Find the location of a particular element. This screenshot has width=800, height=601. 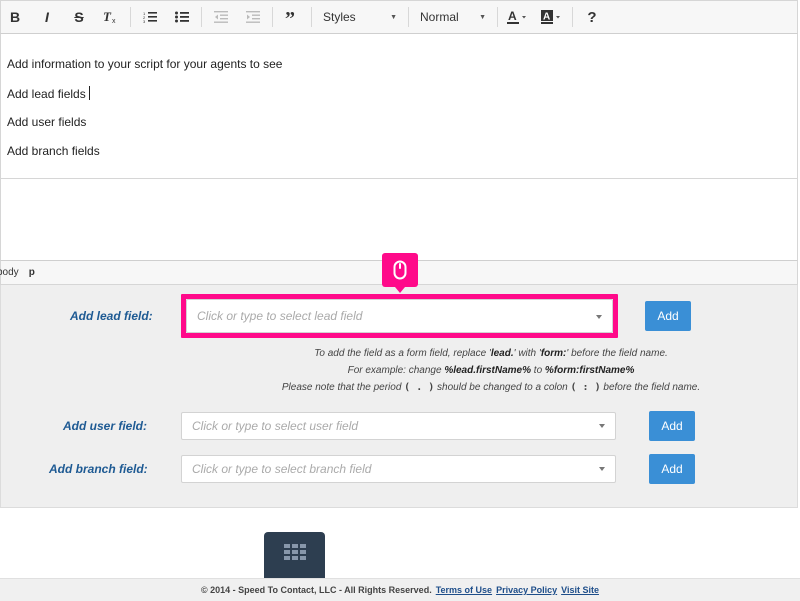

bulleted-list-icon is located at coordinates (182, 17).